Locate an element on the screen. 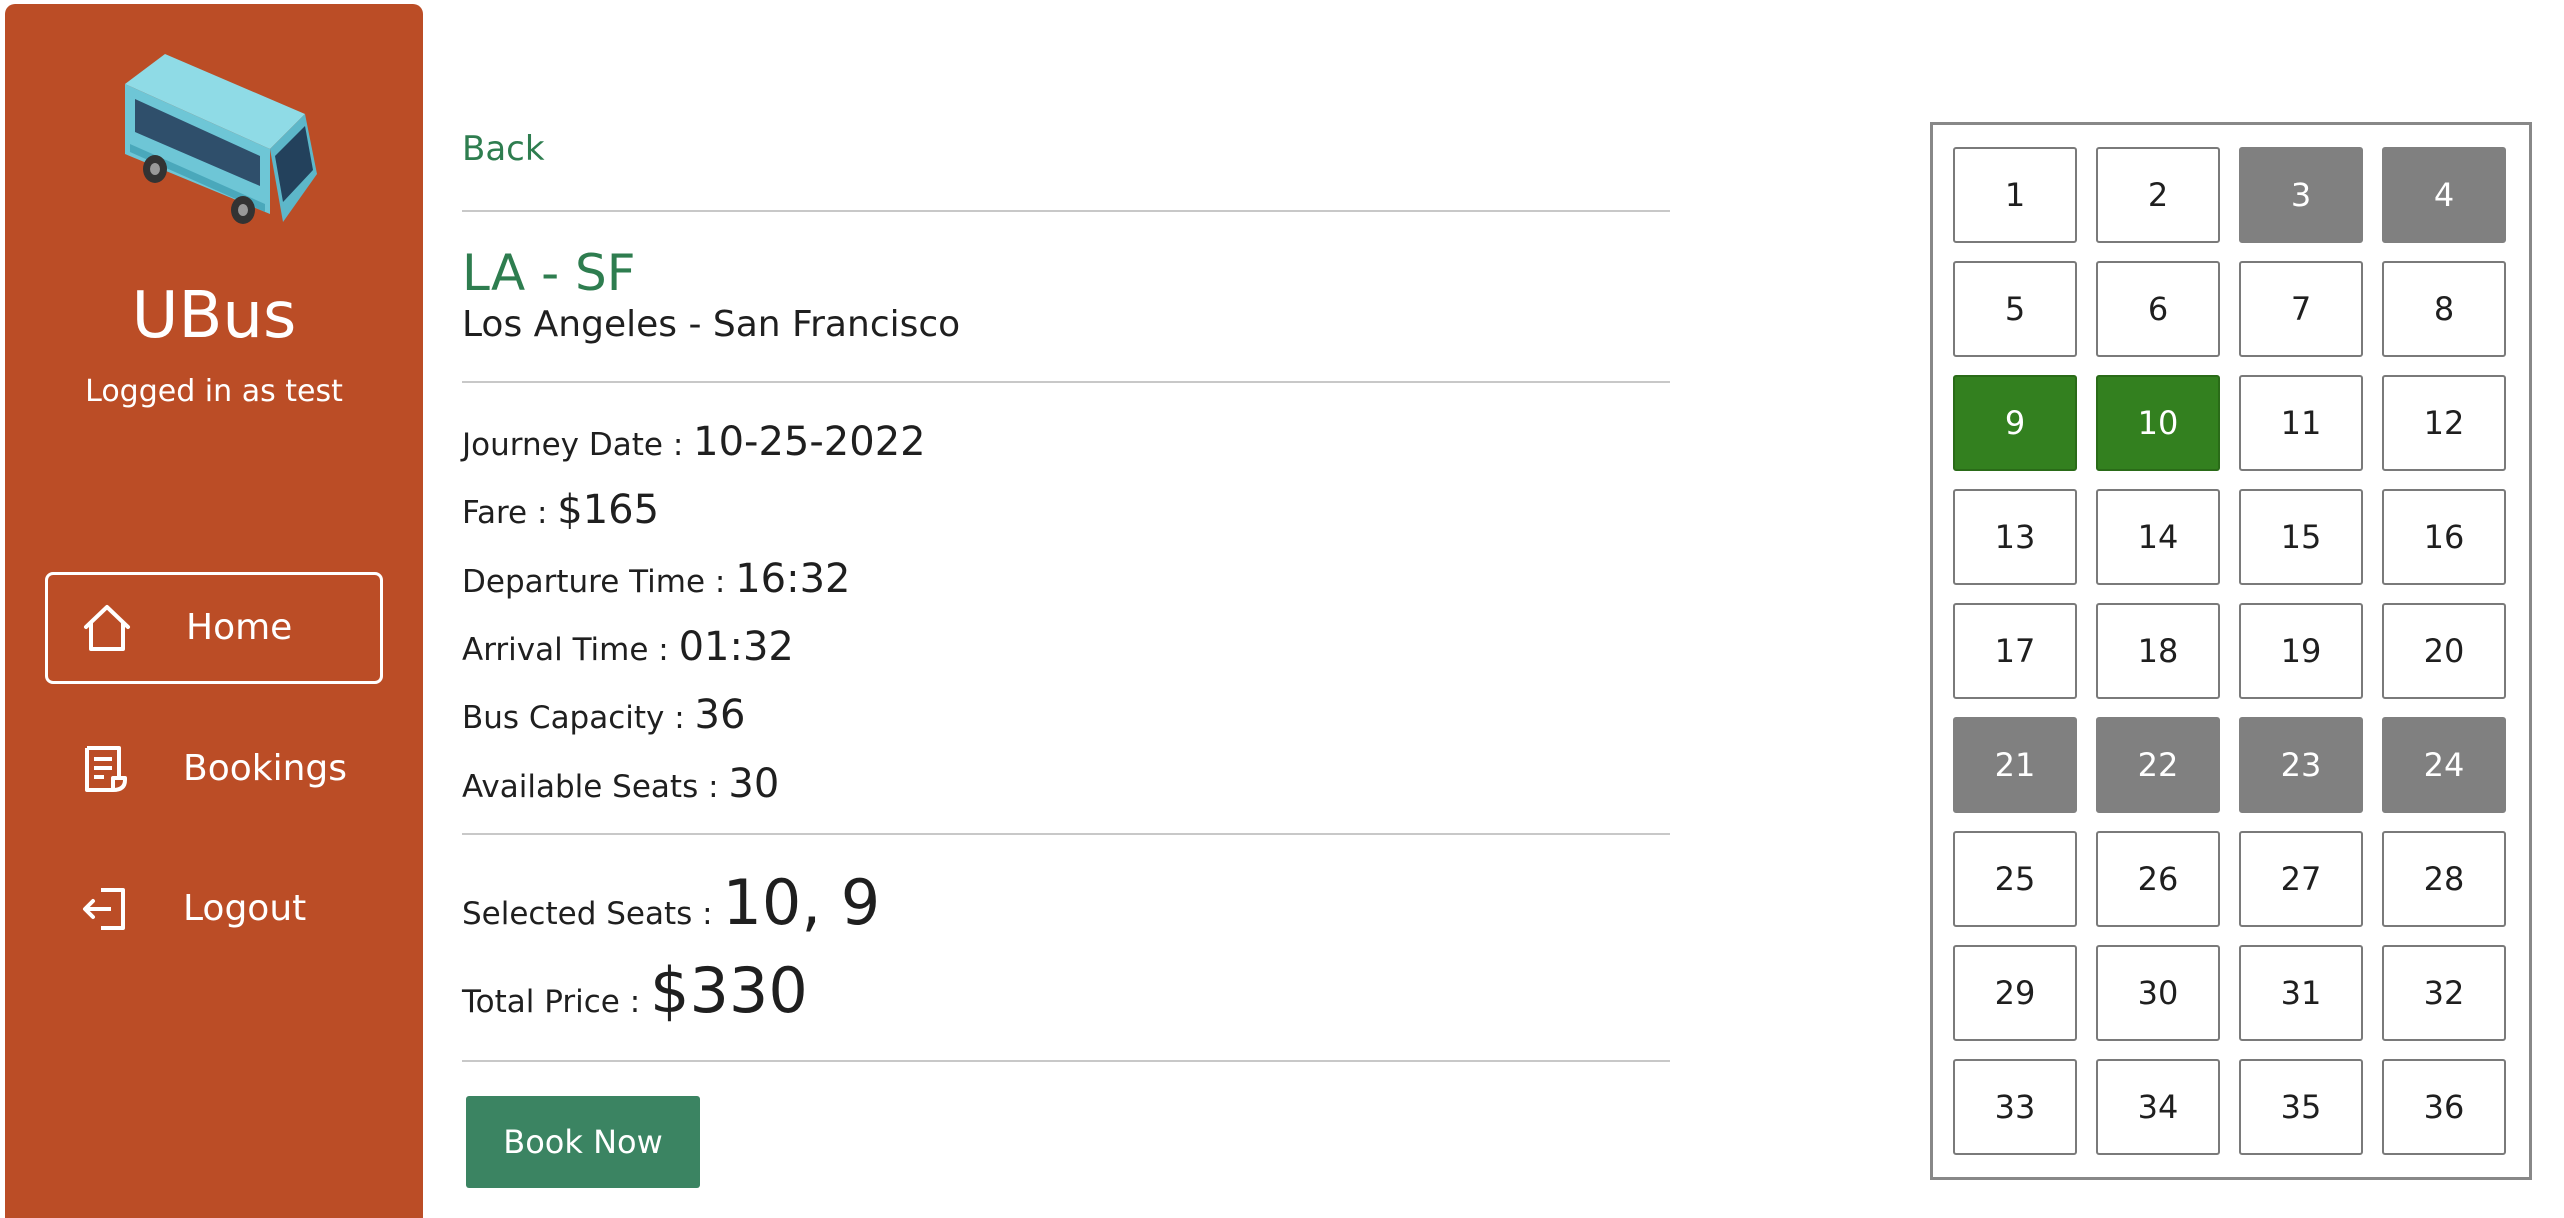 This screenshot has height=1218, width=2564. seat-3: 3 is located at coordinates (2301, 195).